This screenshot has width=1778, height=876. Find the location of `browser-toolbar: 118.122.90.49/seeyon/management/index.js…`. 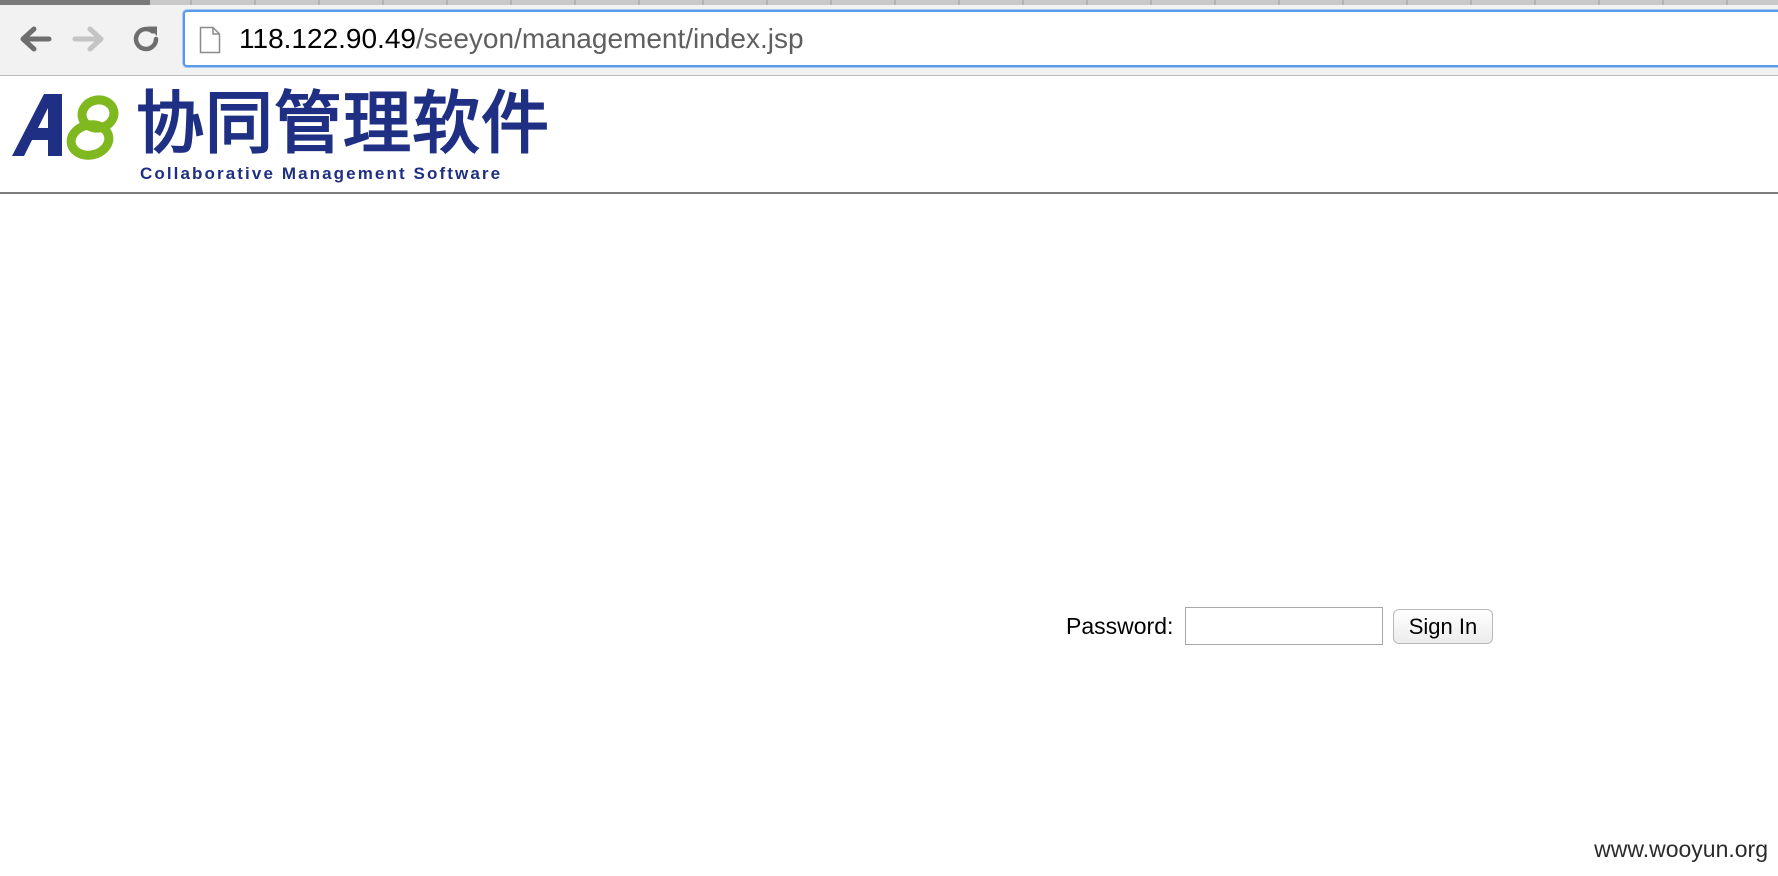

browser-toolbar: 118.122.90.49/seeyon/management/index.js… is located at coordinates (889, 38).